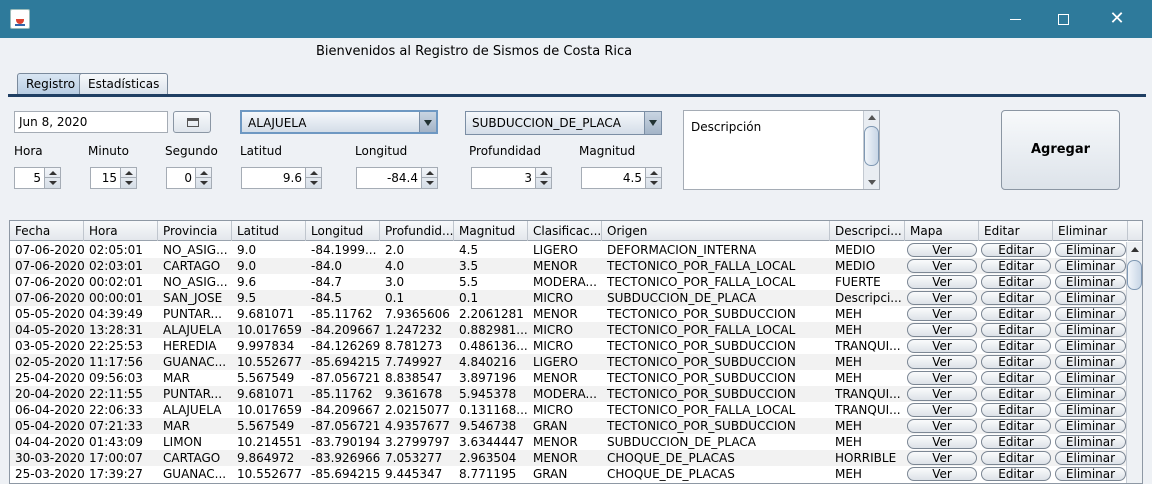 The height and width of the screenshot is (484, 1152). Describe the element at coordinates (397, 178) in the screenshot. I see `longitud-spinner: -84.4` at that location.